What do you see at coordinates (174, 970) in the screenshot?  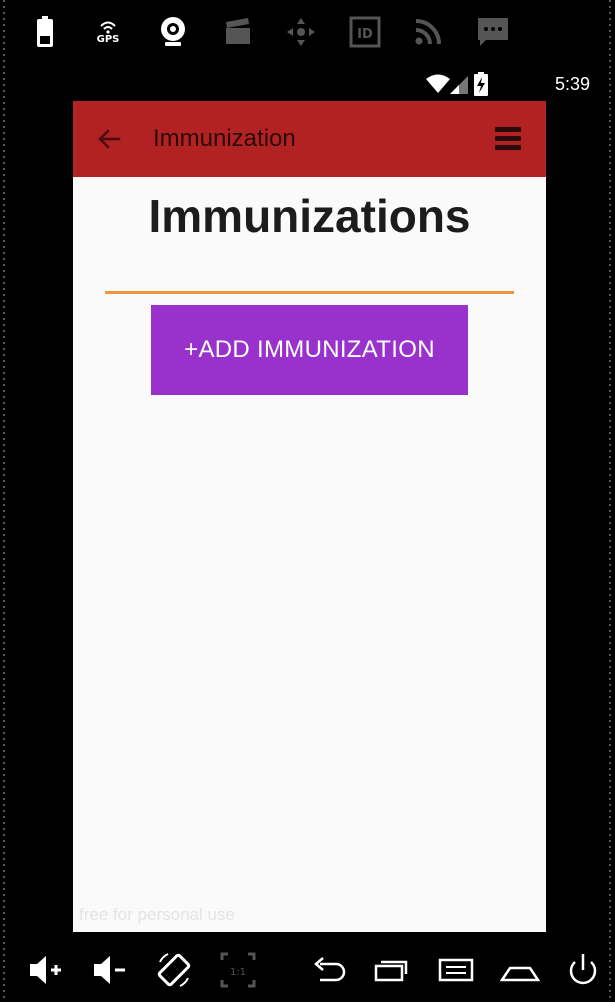 I see `rotate-icon` at bounding box center [174, 970].